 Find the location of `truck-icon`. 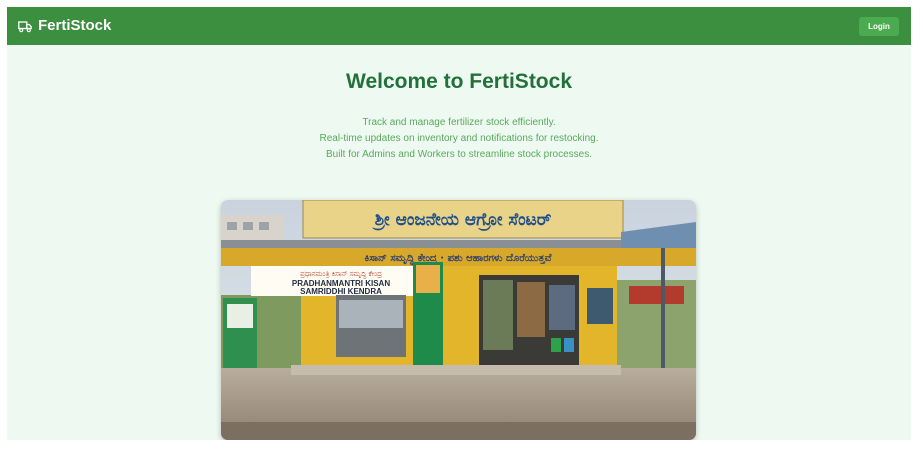

truck-icon is located at coordinates (25, 26).